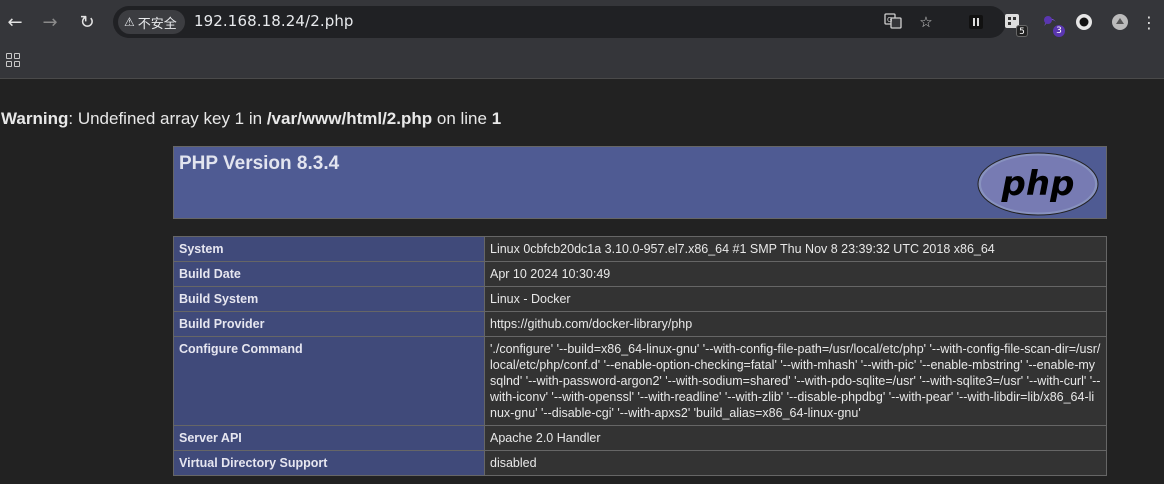 This screenshot has width=1164, height=484. I want to click on url-text: 192.168.18.24/2.php, so click(274, 21).